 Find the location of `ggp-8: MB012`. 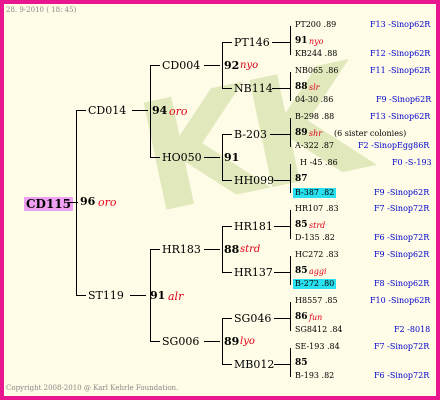

ggp-8: MB012 is located at coordinates (254, 364).